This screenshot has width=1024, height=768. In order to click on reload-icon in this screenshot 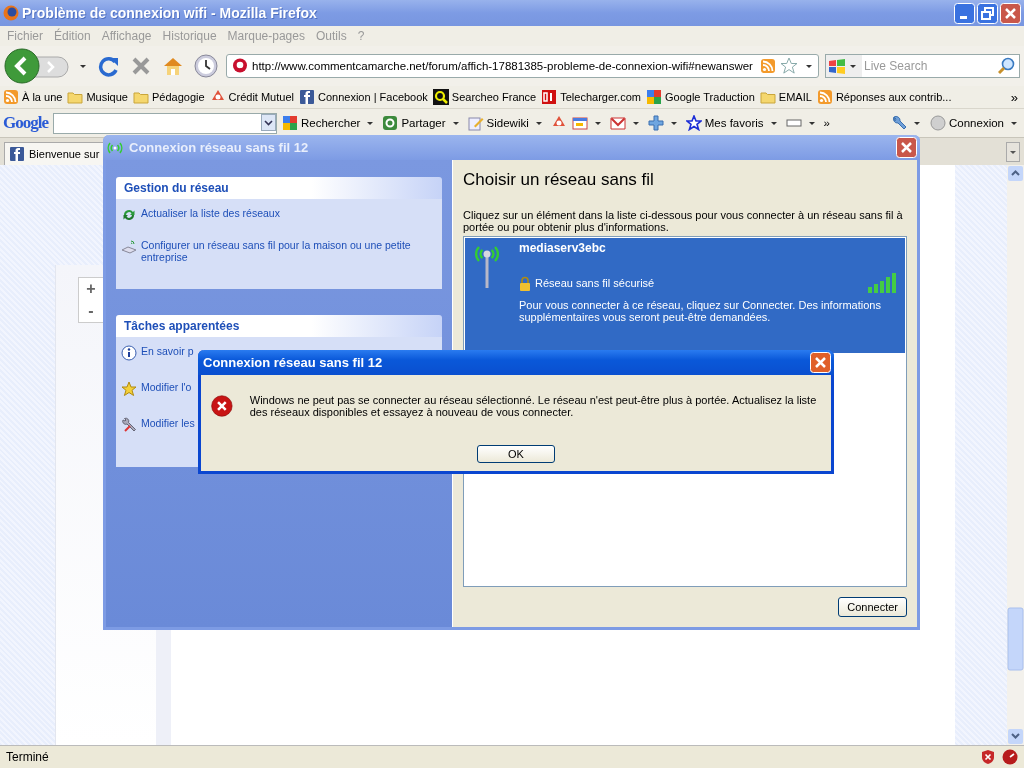, I will do `click(109, 66)`.